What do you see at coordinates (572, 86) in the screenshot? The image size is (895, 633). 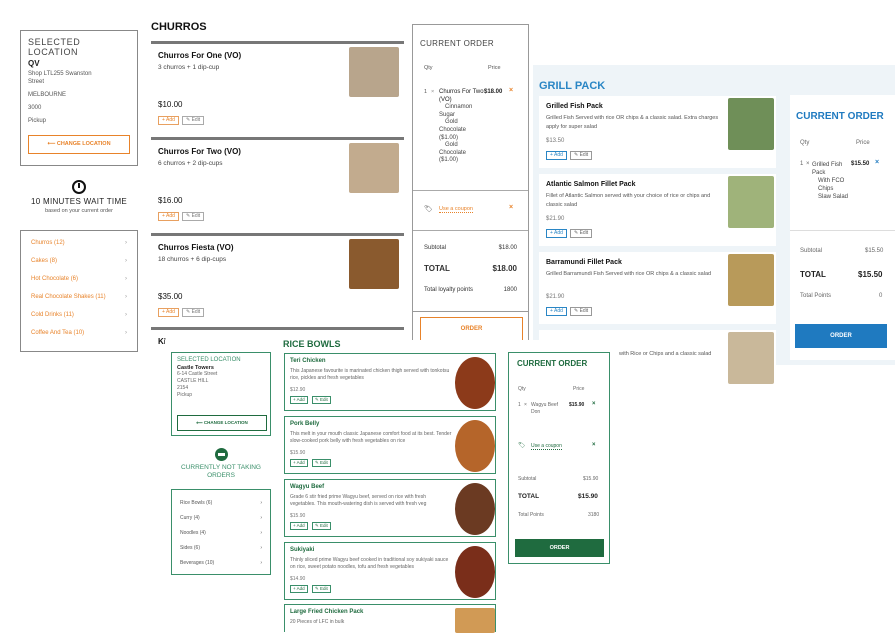 I see `menu-section-title: GRILL PACK` at bounding box center [572, 86].